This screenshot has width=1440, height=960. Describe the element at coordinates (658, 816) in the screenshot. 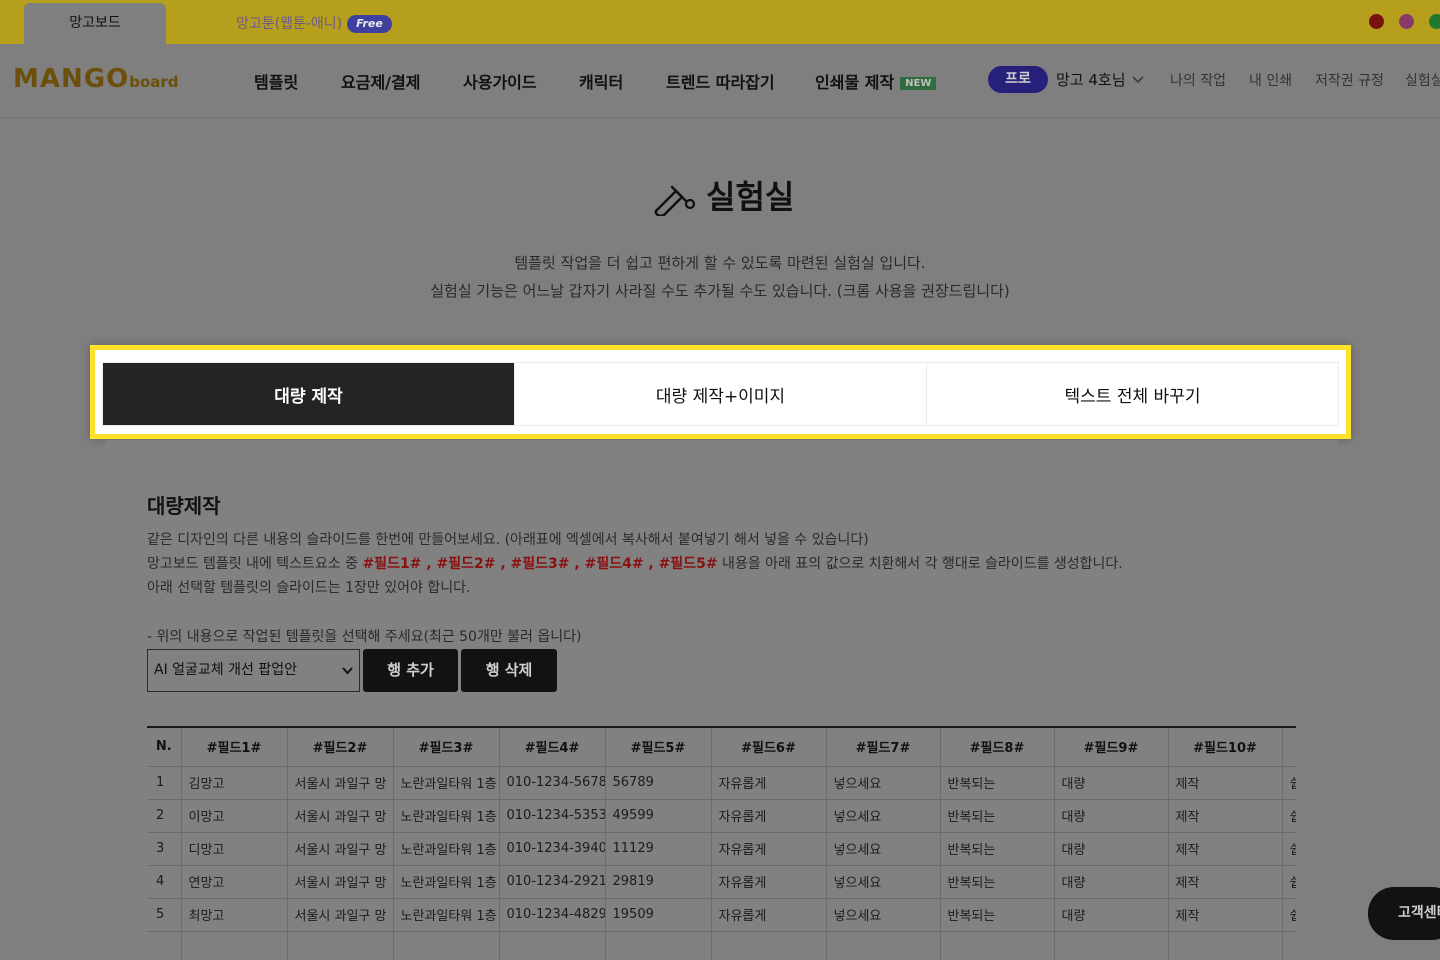

I see `table-cell: 49599` at that location.